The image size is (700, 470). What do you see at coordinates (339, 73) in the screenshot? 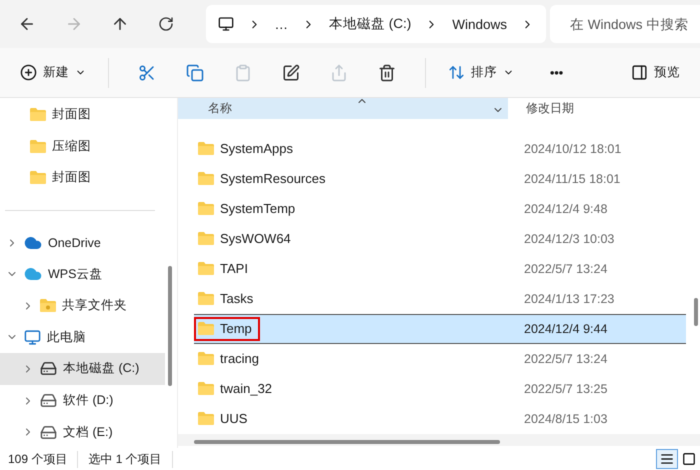
I see `share-icon` at bounding box center [339, 73].